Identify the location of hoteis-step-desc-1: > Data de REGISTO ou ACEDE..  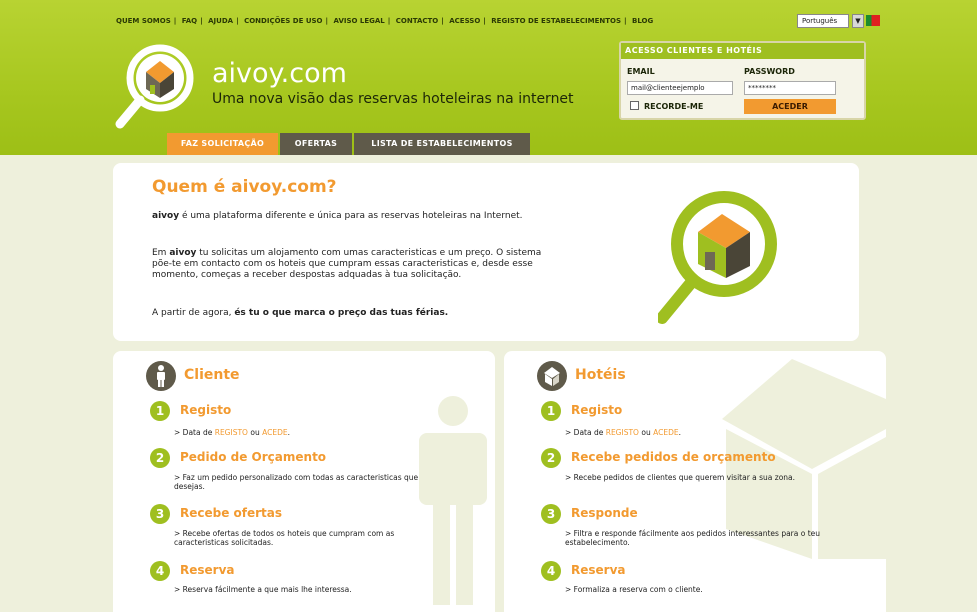
(700, 432).